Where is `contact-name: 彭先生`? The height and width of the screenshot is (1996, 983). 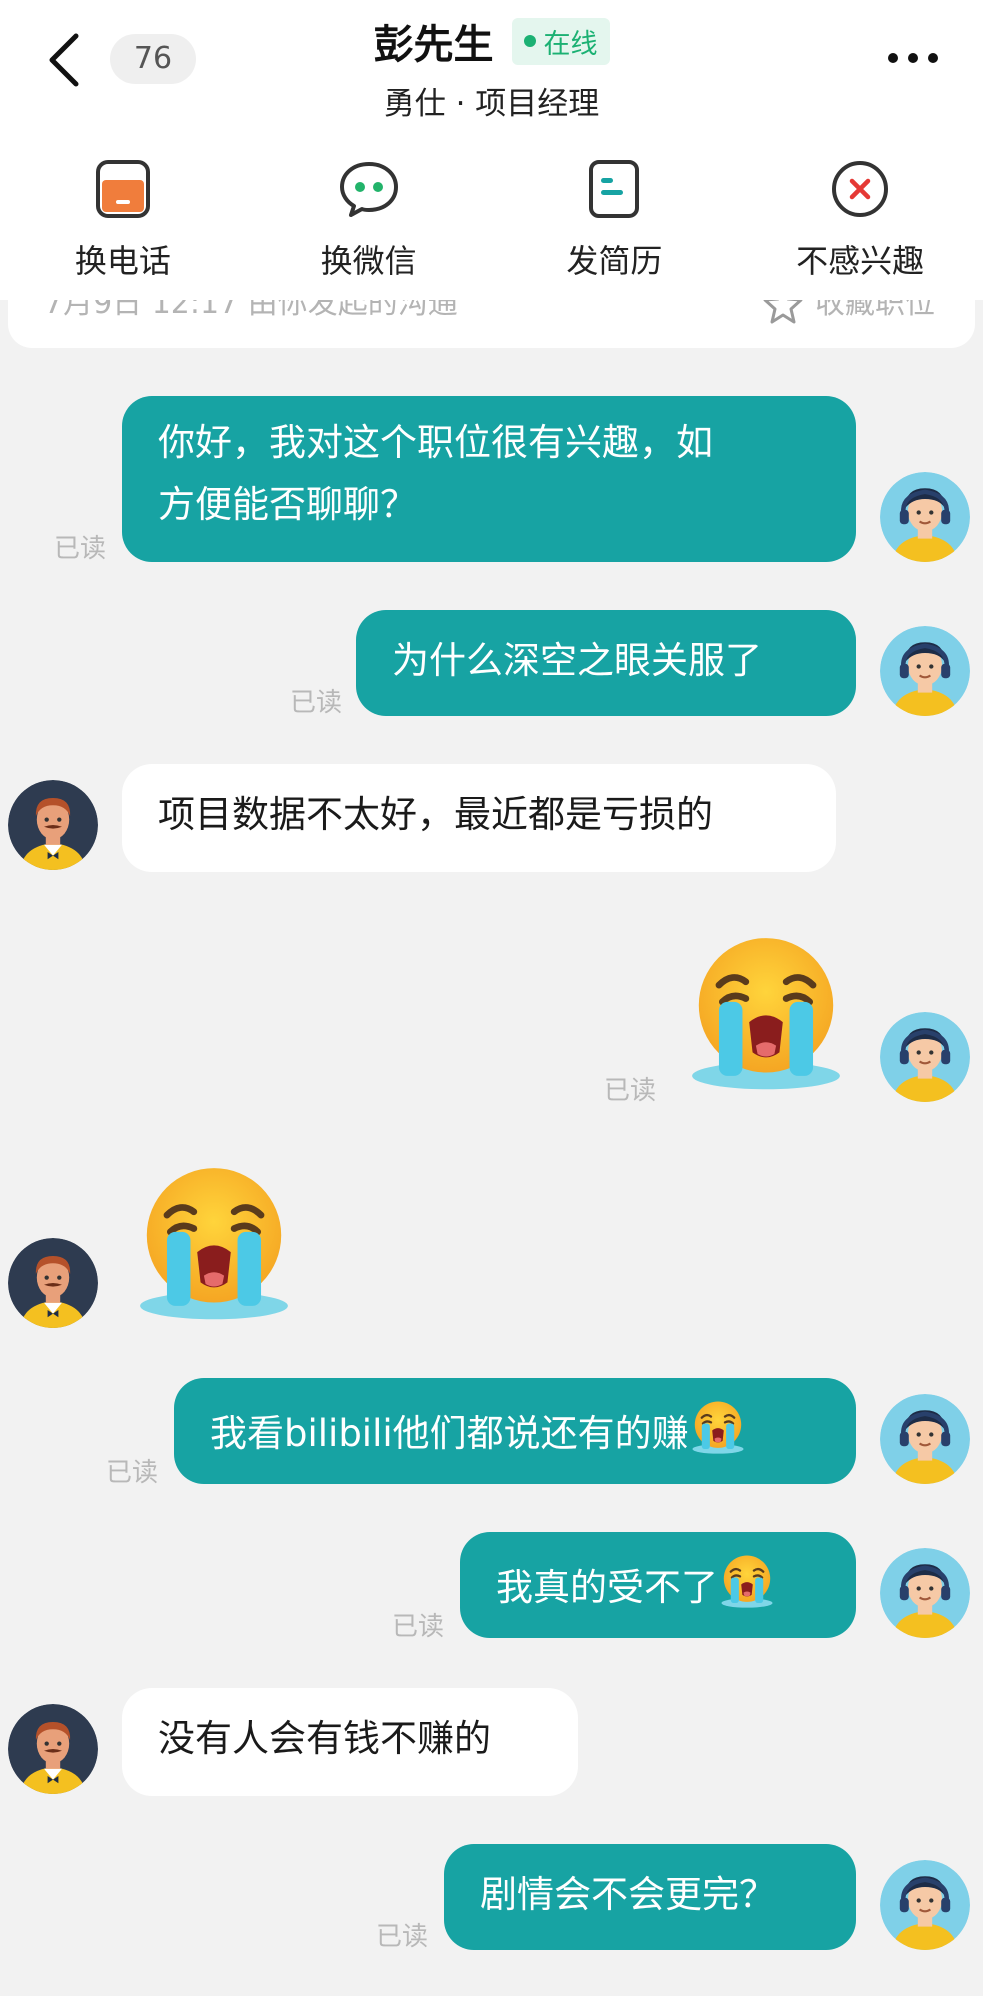 contact-name: 彭先生 is located at coordinates (433, 45).